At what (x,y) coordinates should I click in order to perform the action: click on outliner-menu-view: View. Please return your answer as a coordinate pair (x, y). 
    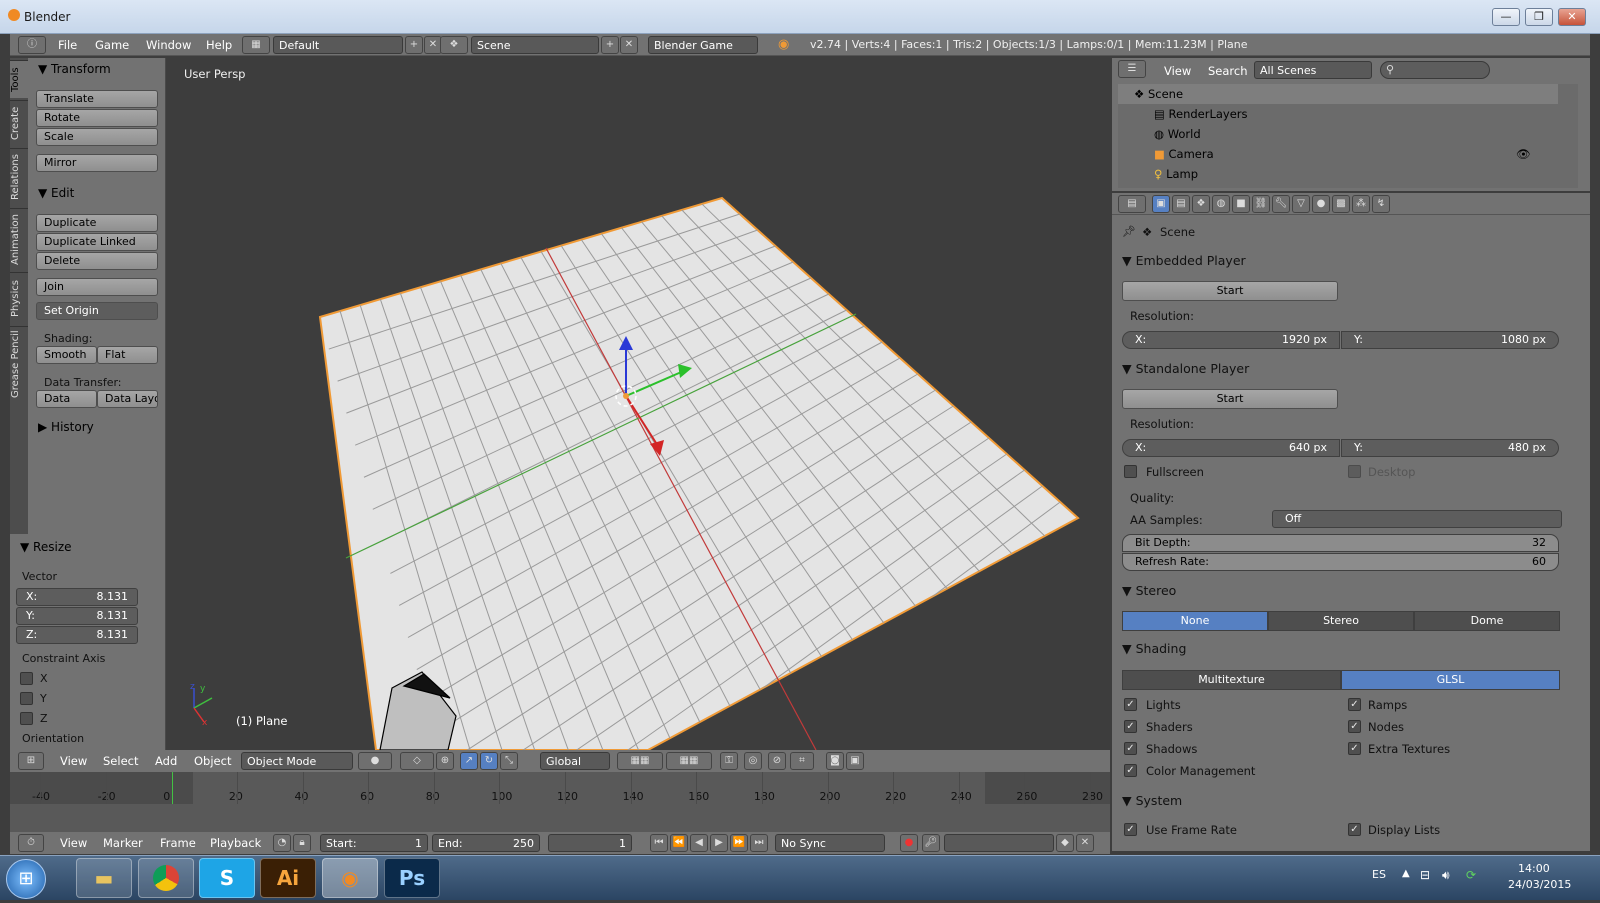
    Looking at the image, I should click on (1177, 71).